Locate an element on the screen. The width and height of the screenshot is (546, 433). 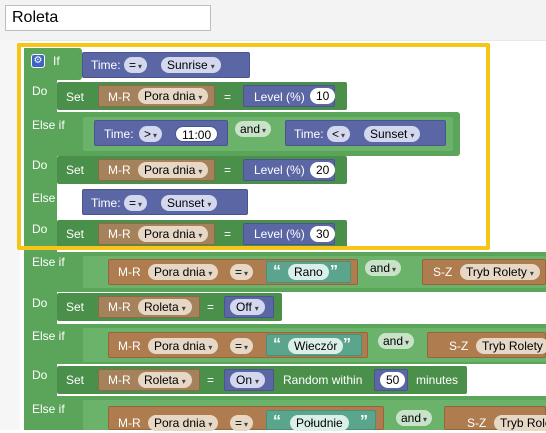
time-value: Sunset is located at coordinates (186, 203).